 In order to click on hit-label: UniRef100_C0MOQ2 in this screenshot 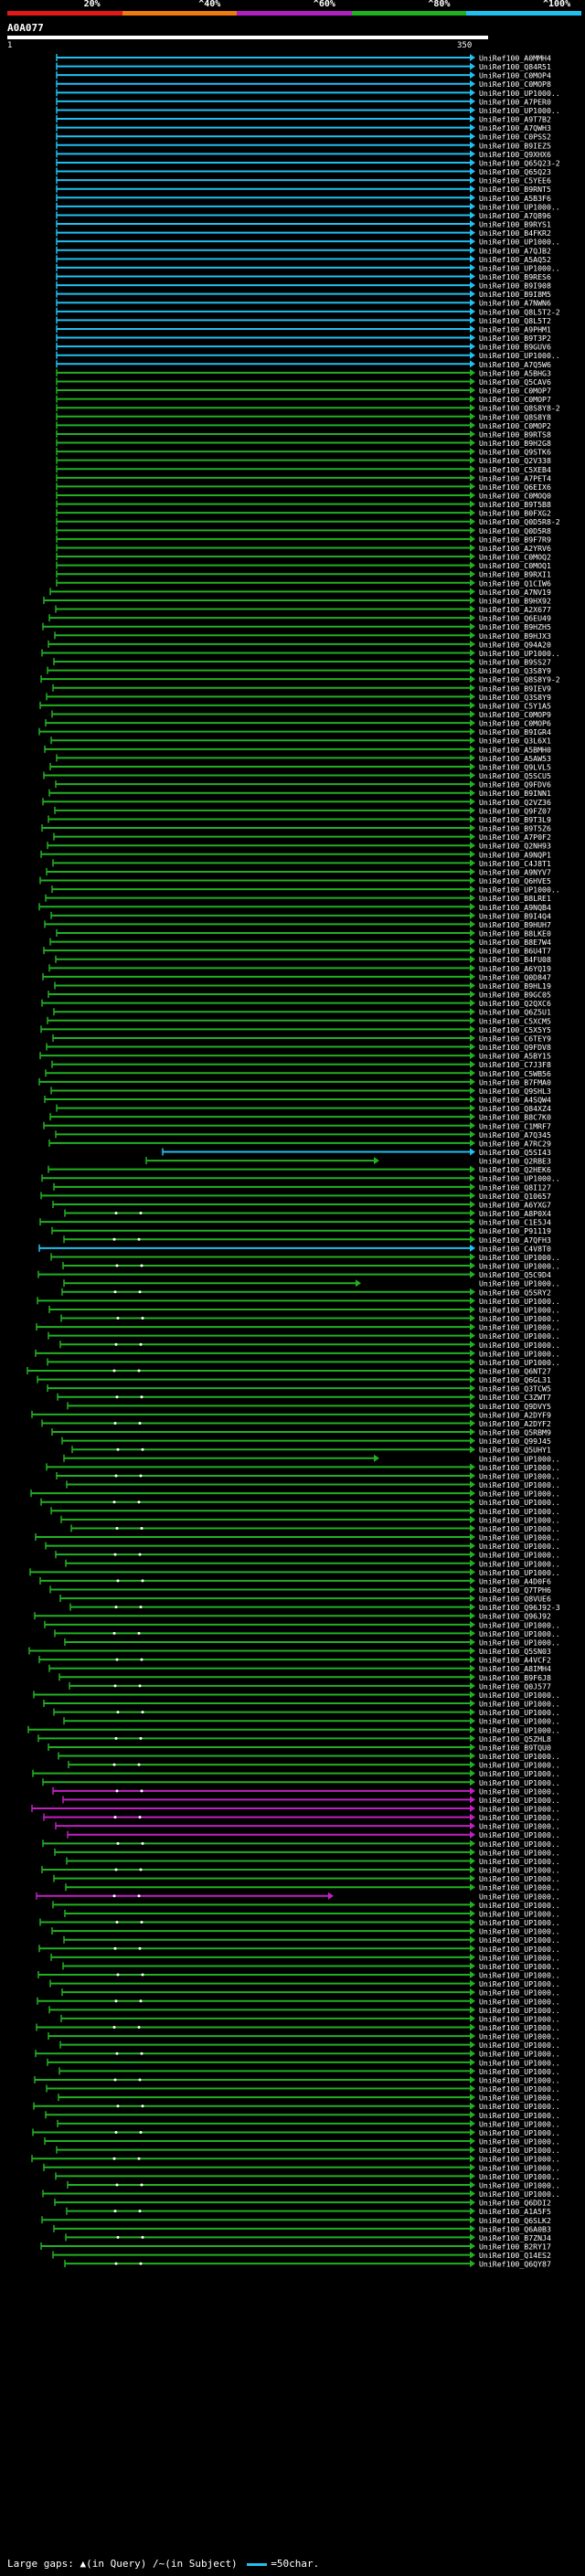, I will do `click(515, 557)`.